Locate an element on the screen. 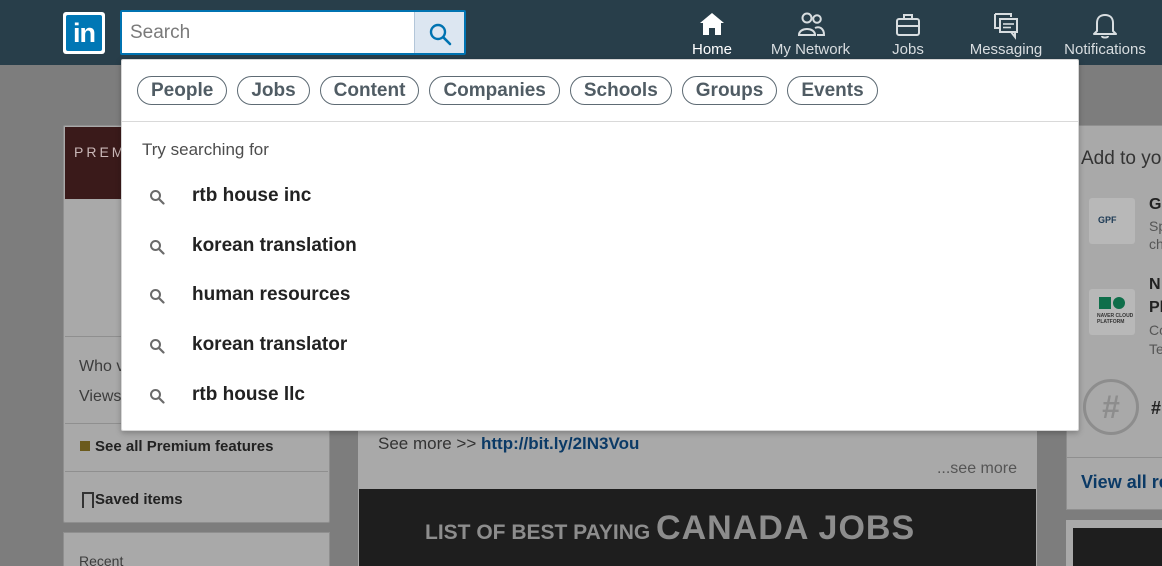 Image resolution: width=1162 pixels, height=566 pixels. nav-messaging: Messaging is located at coordinates (1006, 32).